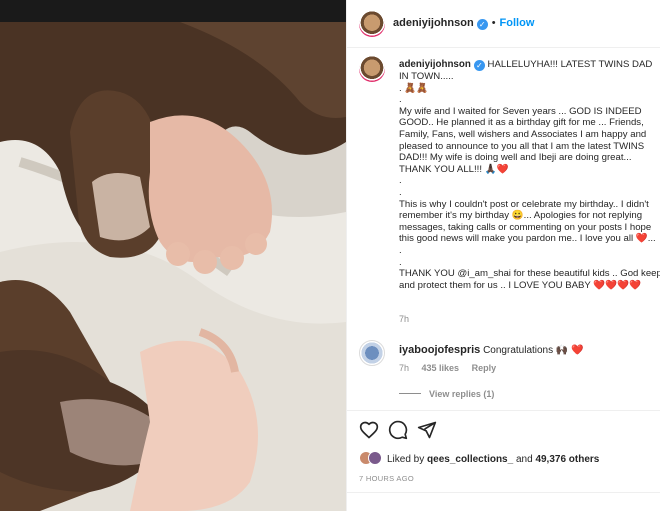  I want to click on likes-middle: and, so click(524, 459).